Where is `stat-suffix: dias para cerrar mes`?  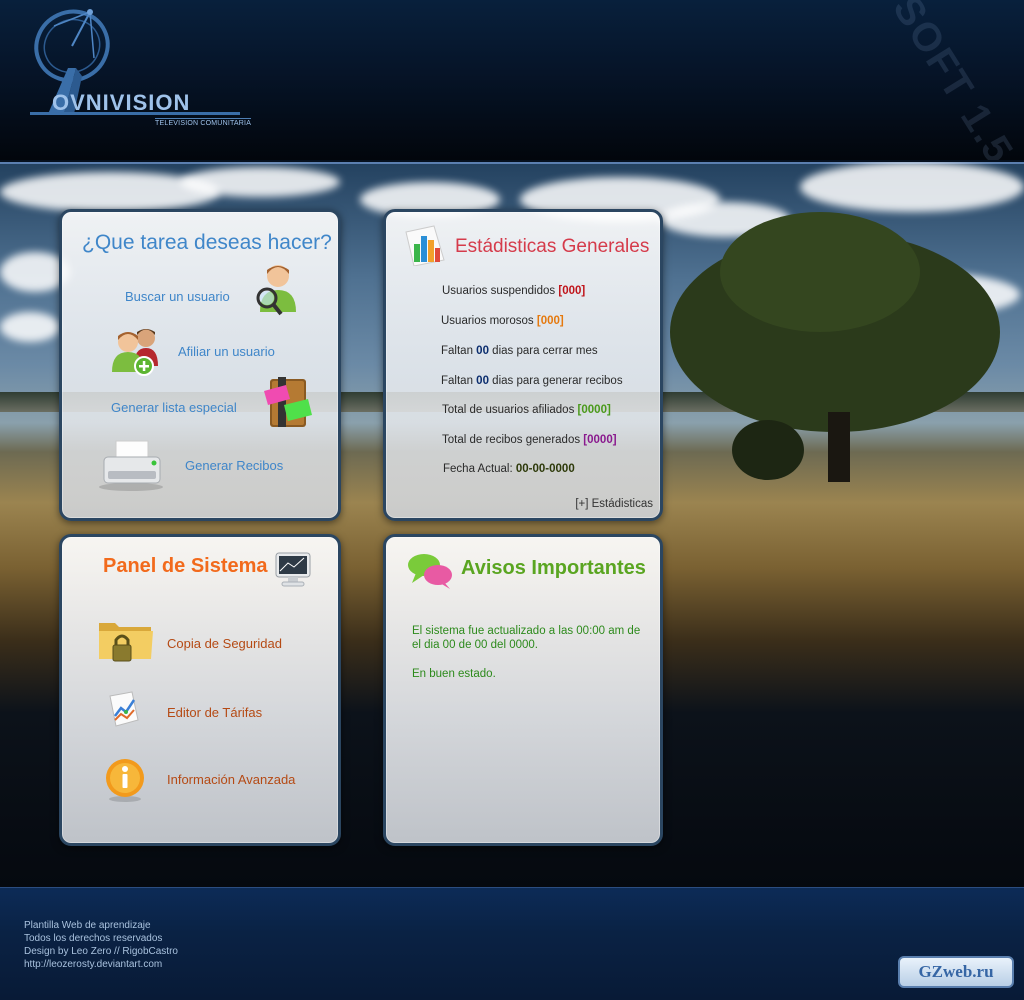
stat-suffix: dias para cerrar mes is located at coordinates (545, 351).